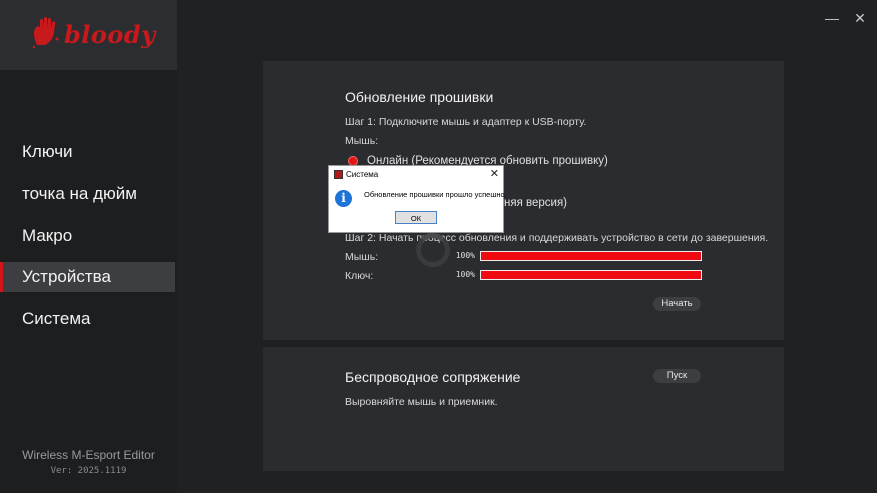  Describe the element at coordinates (435, 194) in the screenshot. I see `dialog-message: Обновление прошивки прошло успешно.` at that location.